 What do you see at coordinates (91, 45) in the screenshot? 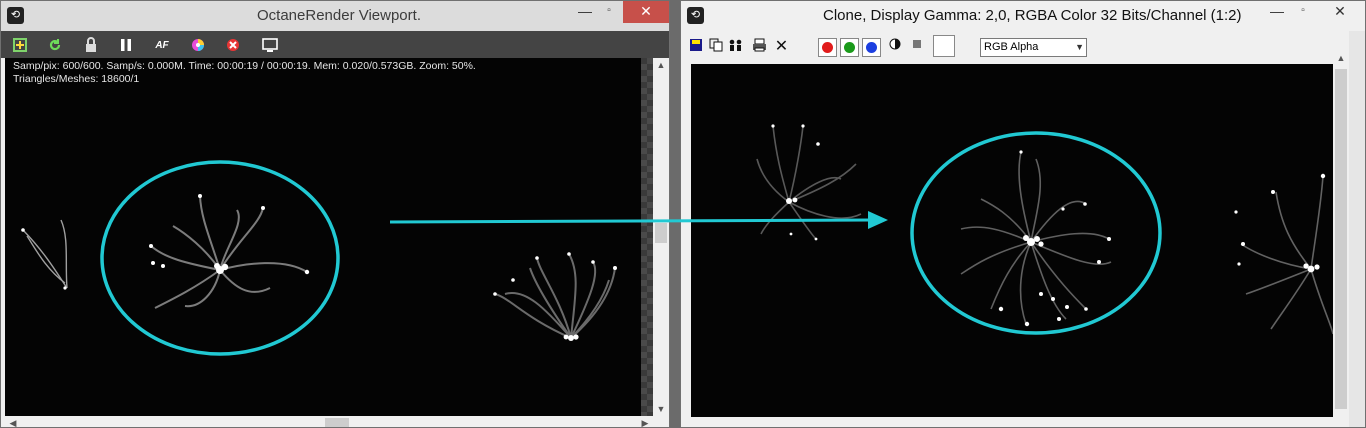
I see `lock-icon` at bounding box center [91, 45].